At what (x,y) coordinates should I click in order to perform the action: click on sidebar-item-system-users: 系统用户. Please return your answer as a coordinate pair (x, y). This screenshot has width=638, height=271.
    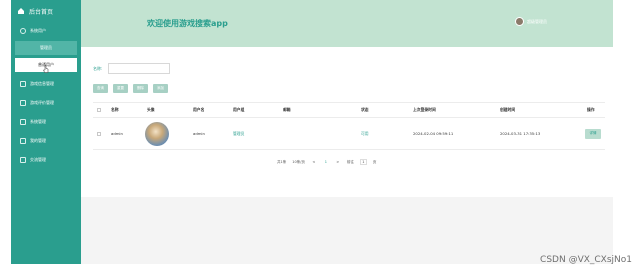
    Looking at the image, I should click on (46, 30).